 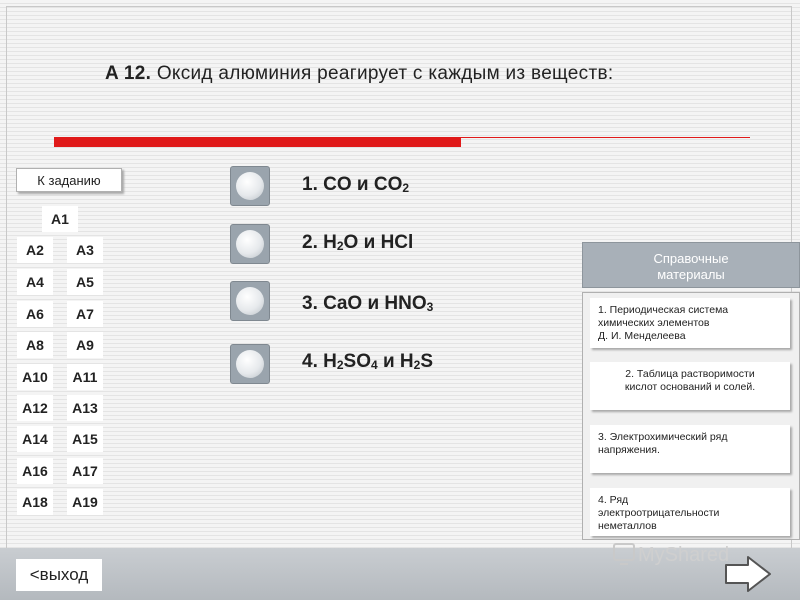 I want to click on reference-electronegativity-link: 4. Ряд электроотрицательности неметаллов, so click(x=690, y=512).